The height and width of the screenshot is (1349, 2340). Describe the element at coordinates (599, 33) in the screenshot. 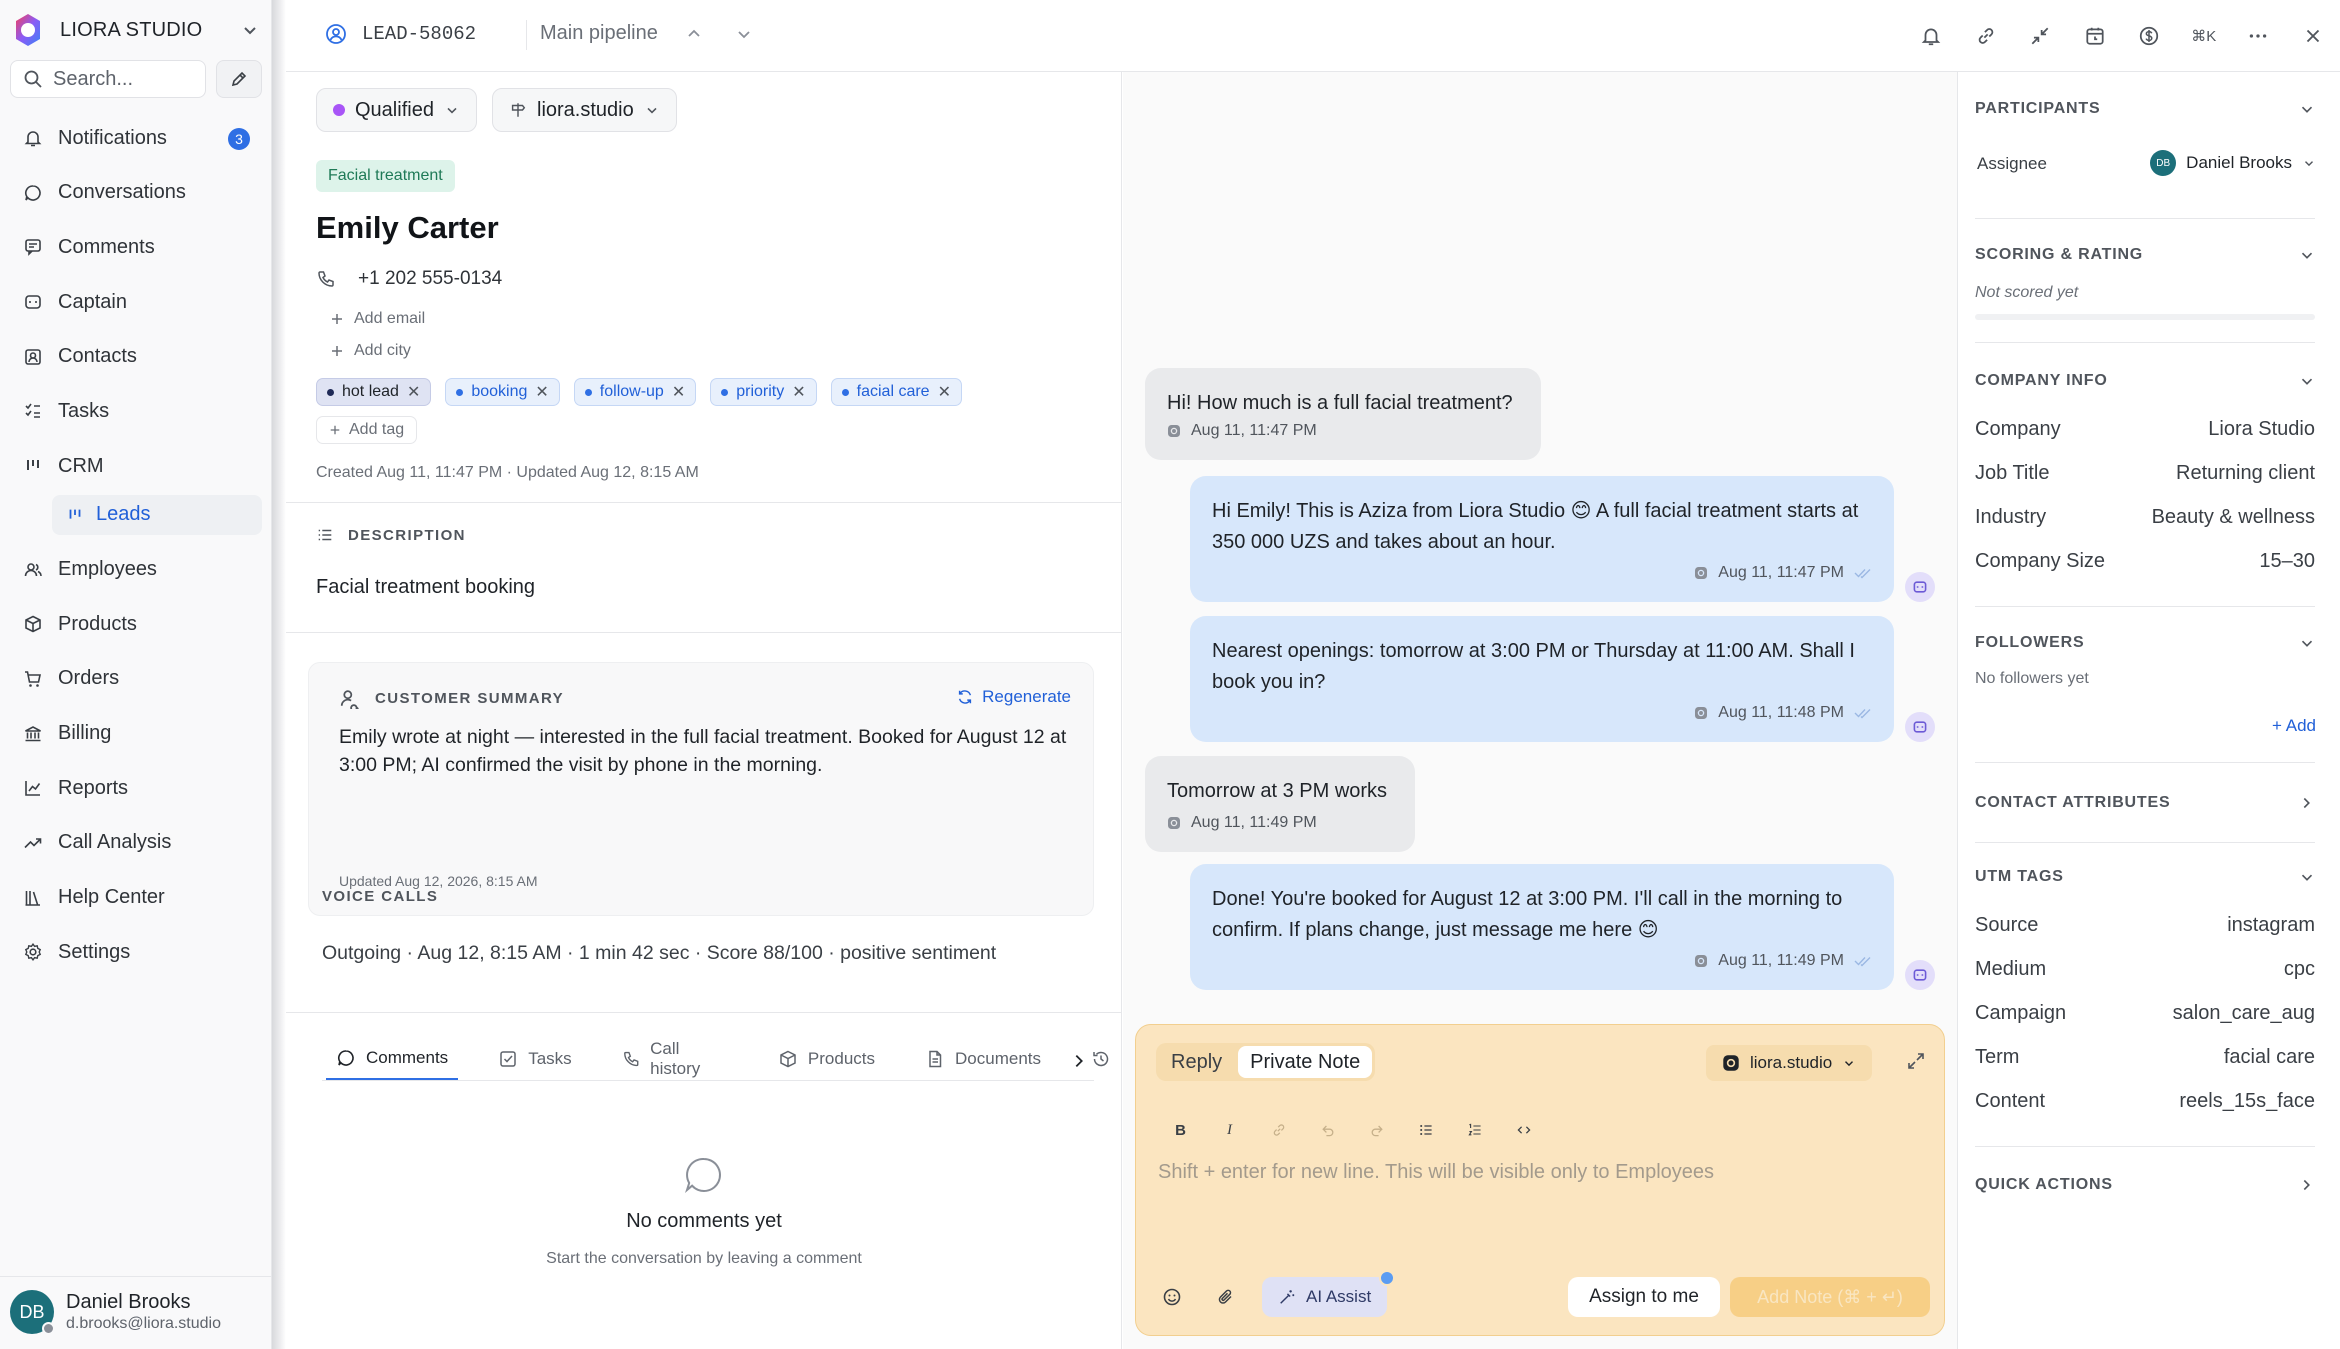

I see `pipeline-name: Main pipeline` at that location.